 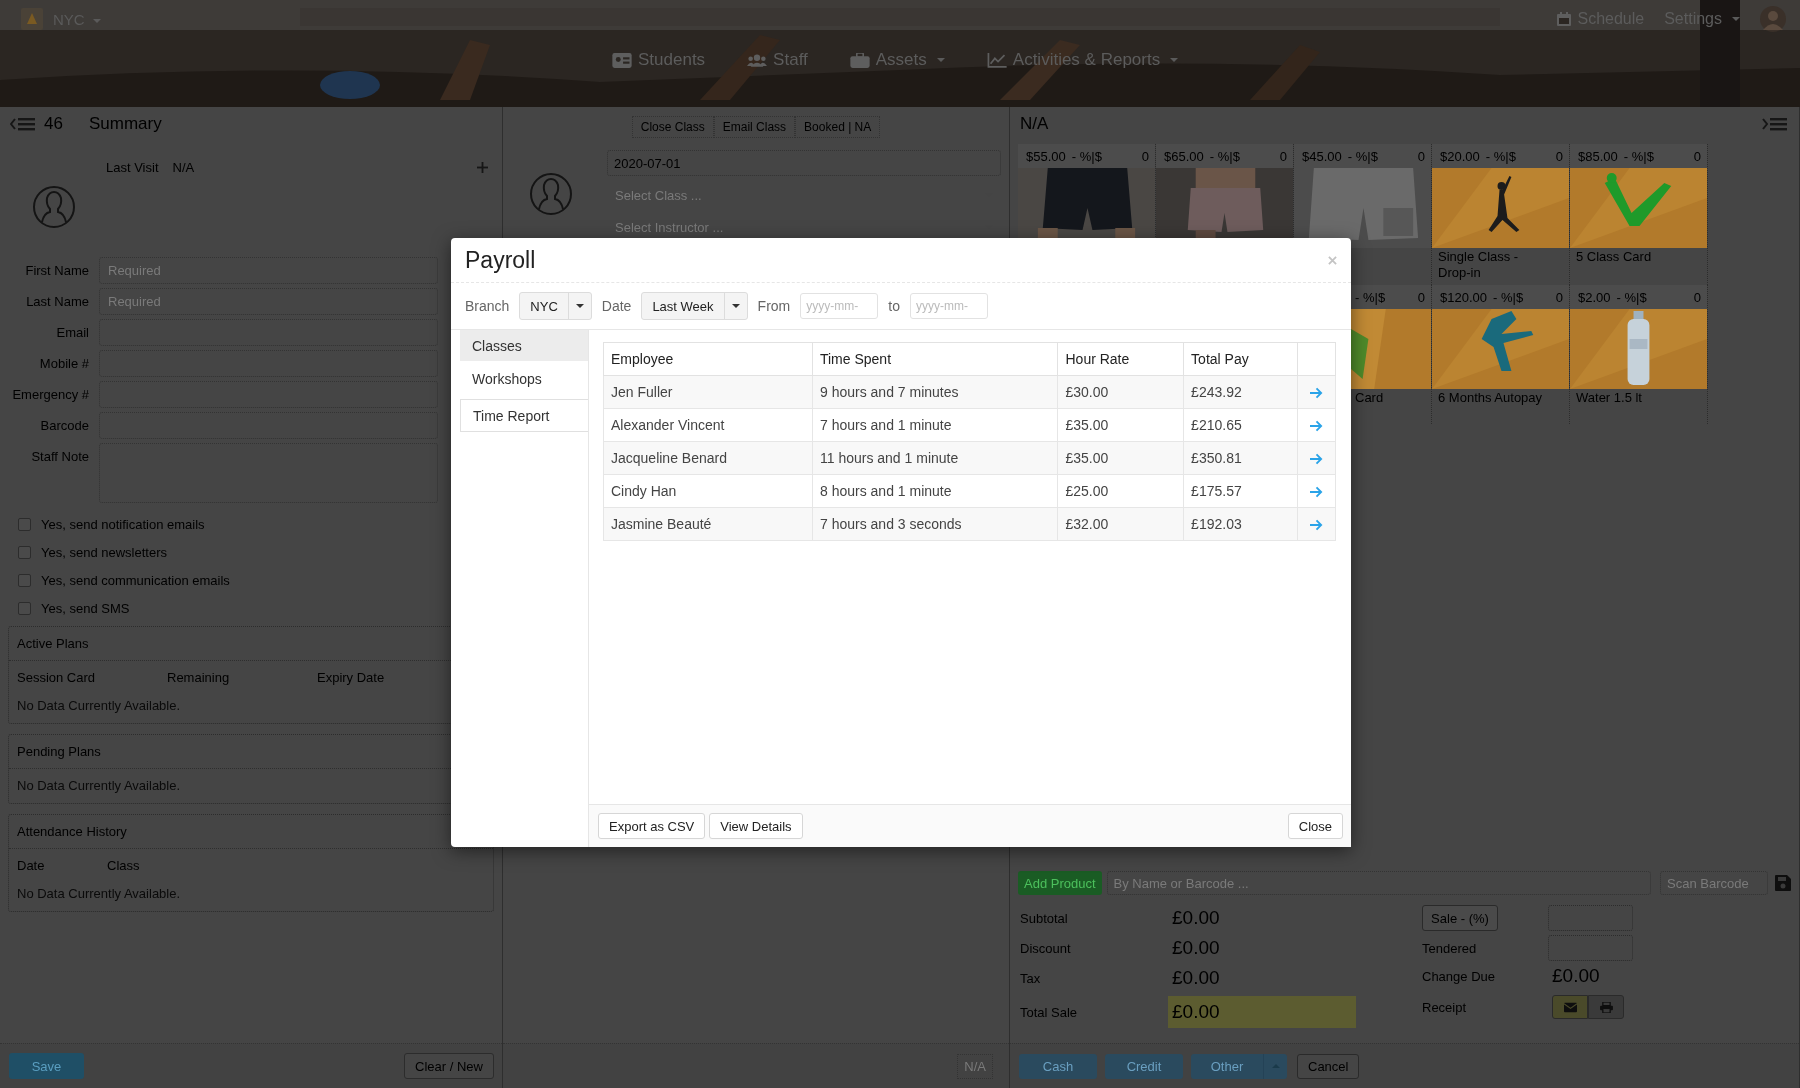 I want to click on printer-icon, so click(x=1606, y=1007).